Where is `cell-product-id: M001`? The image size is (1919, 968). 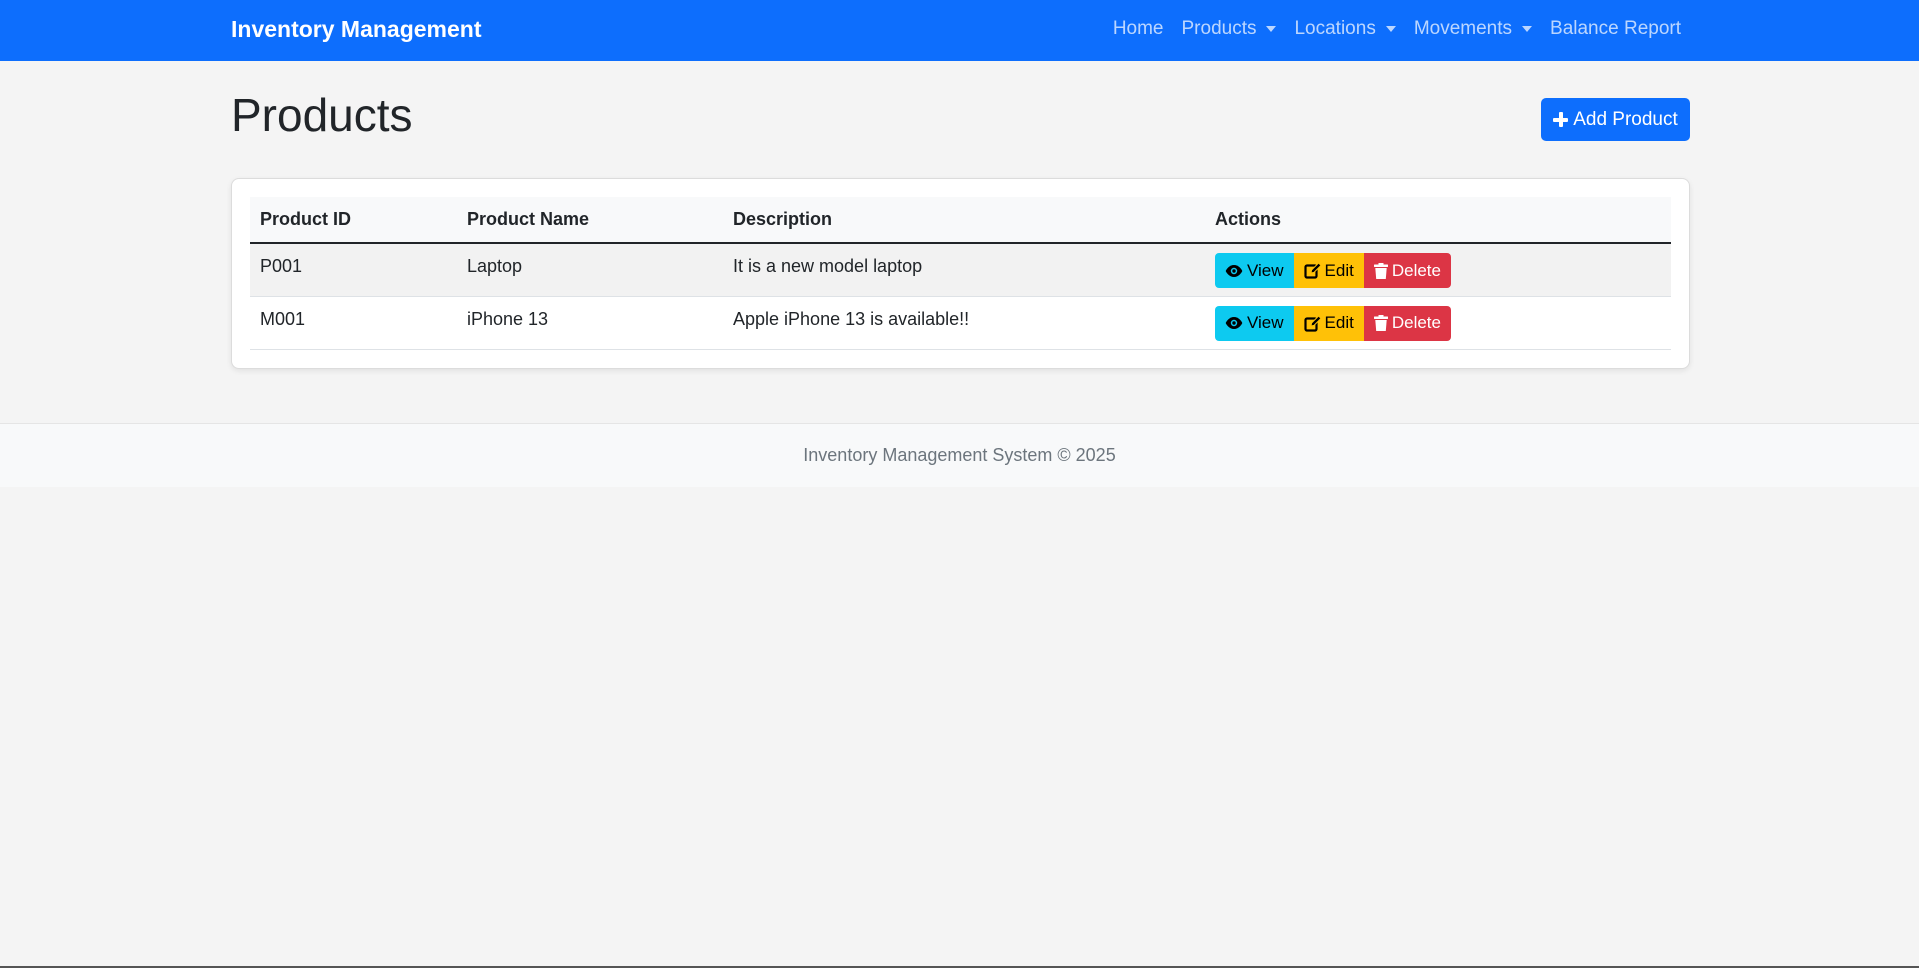 cell-product-id: M001 is located at coordinates (283, 318).